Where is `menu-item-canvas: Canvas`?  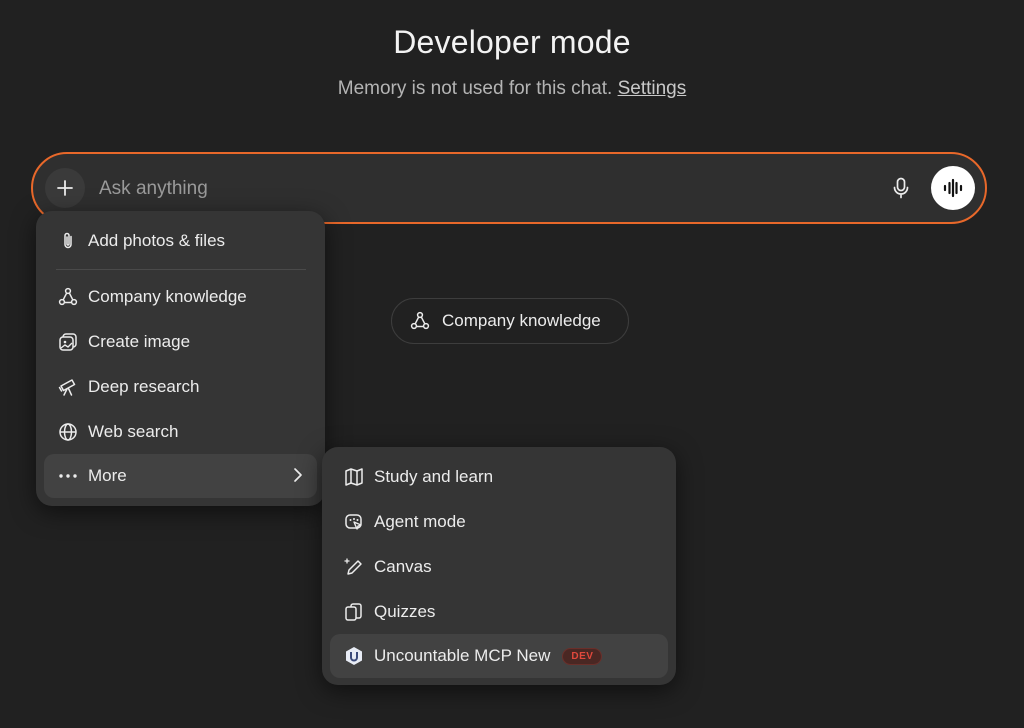 menu-item-canvas: Canvas is located at coordinates (499, 567).